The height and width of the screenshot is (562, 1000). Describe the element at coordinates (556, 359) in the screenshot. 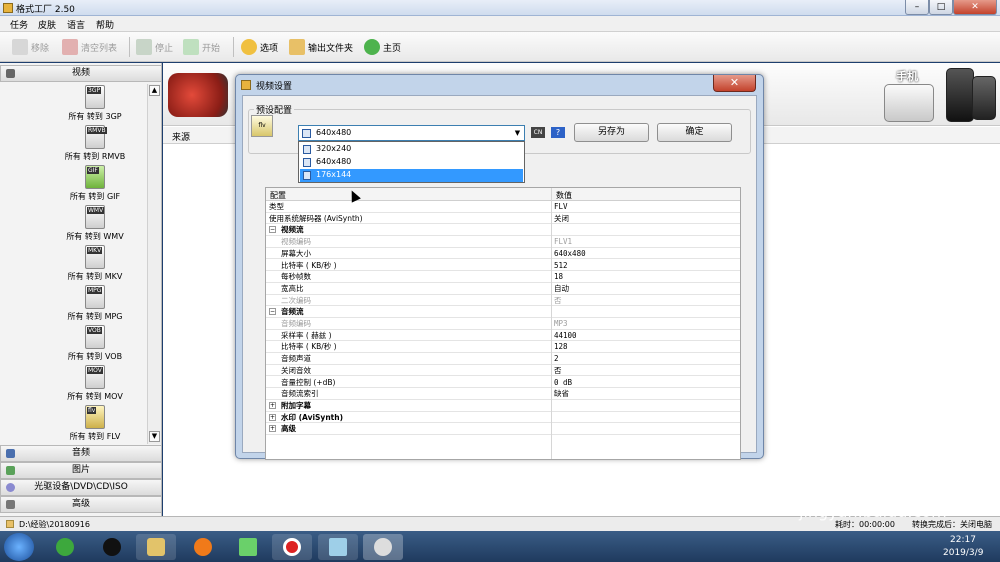

I see `grid-row-value: 2` at that location.